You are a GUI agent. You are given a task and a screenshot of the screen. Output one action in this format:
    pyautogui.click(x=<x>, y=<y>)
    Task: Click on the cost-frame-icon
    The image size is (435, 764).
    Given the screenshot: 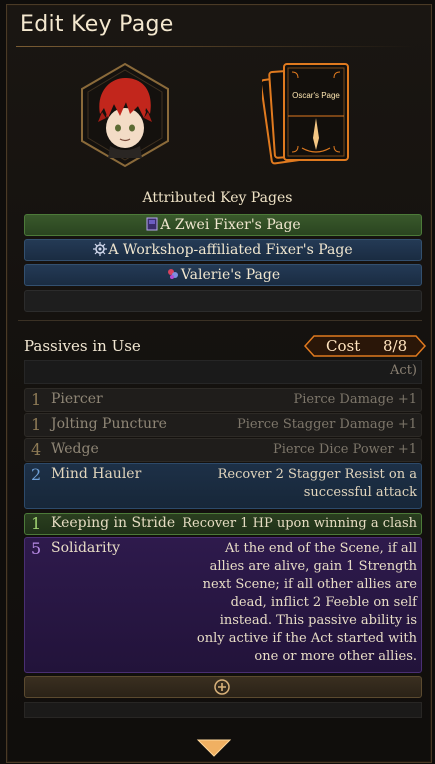 What is the action you would take?
    pyautogui.click(x=365, y=346)
    